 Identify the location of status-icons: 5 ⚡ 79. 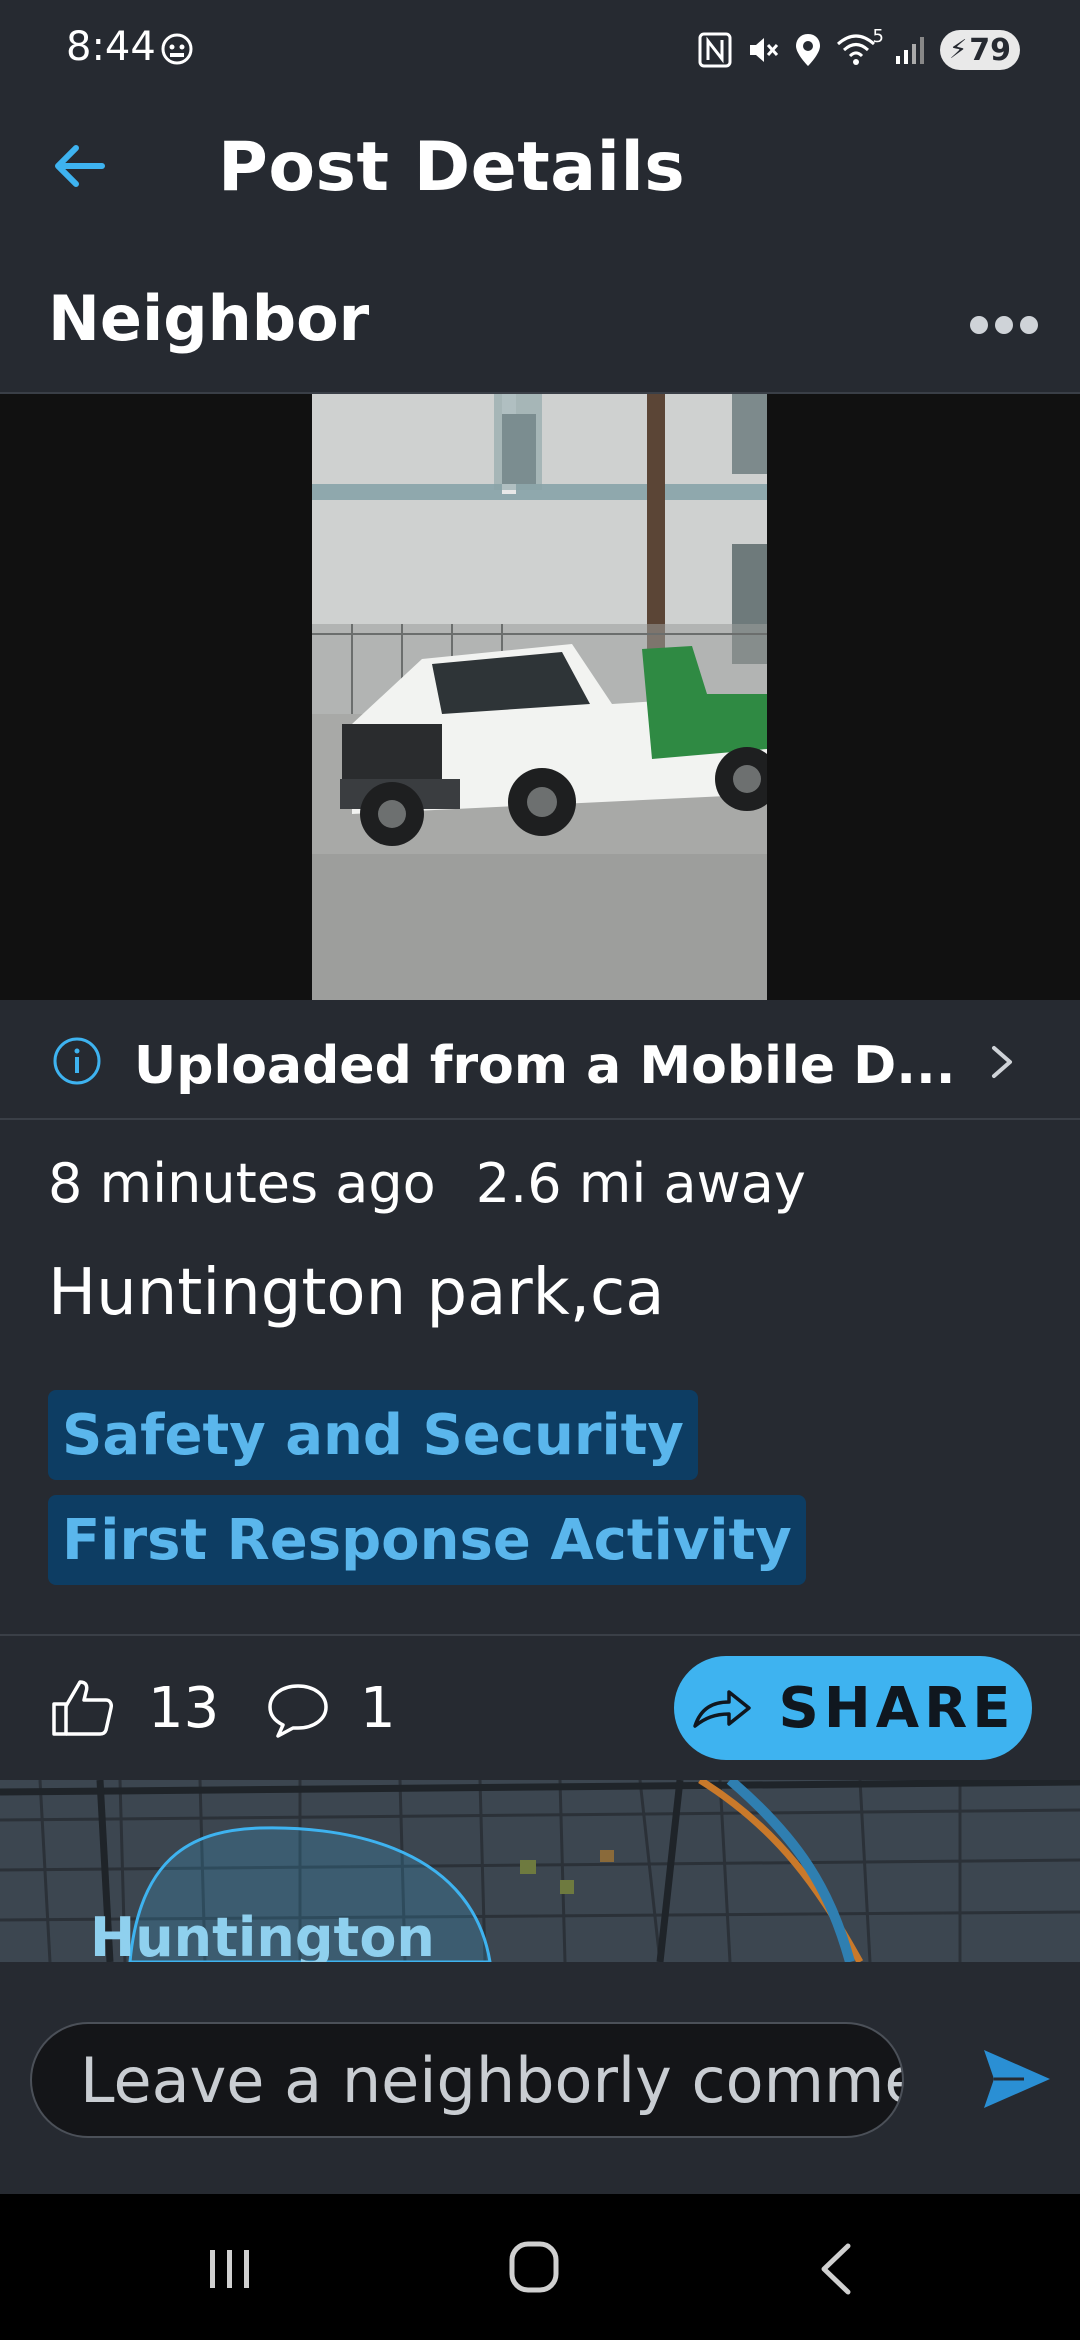
(859, 49).